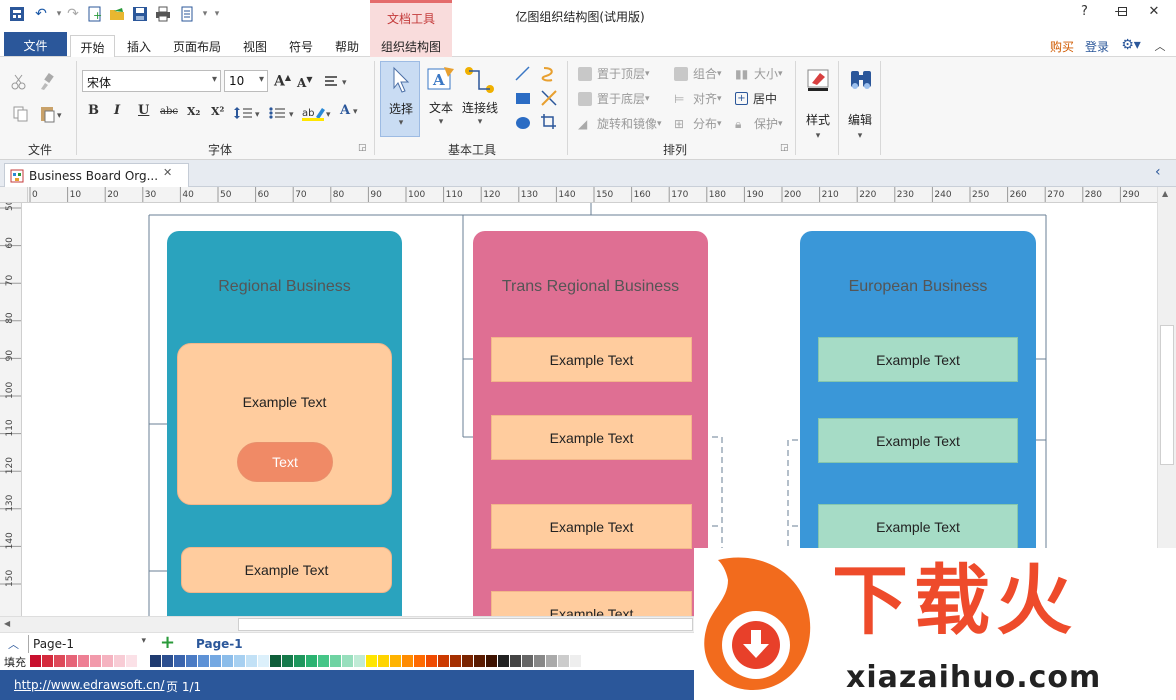  I want to click on font-dialog-launcher-icon: ◲, so click(362, 148).